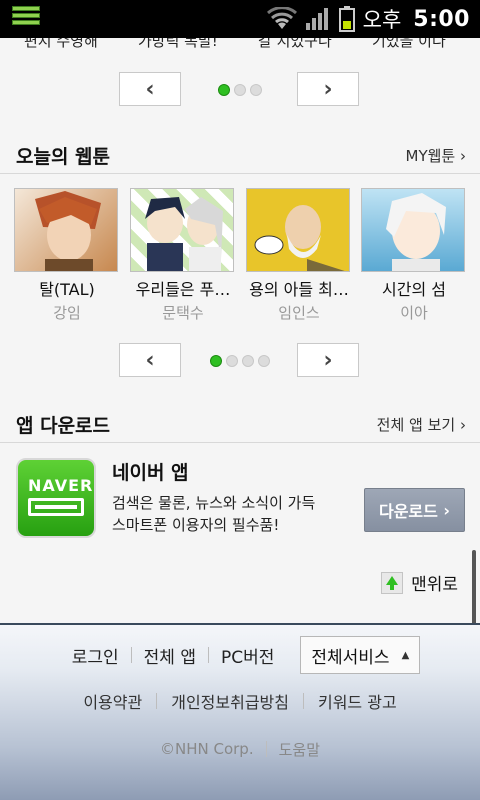 This screenshot has width=480, height=800. What do you see at coordinates (214, 514) in the screenshot?
I see `app-description: 검색은 물론, 뉴스와 소식이 가득 스마트폰 이용자의 필수품!` at bounding box center [214, 514].